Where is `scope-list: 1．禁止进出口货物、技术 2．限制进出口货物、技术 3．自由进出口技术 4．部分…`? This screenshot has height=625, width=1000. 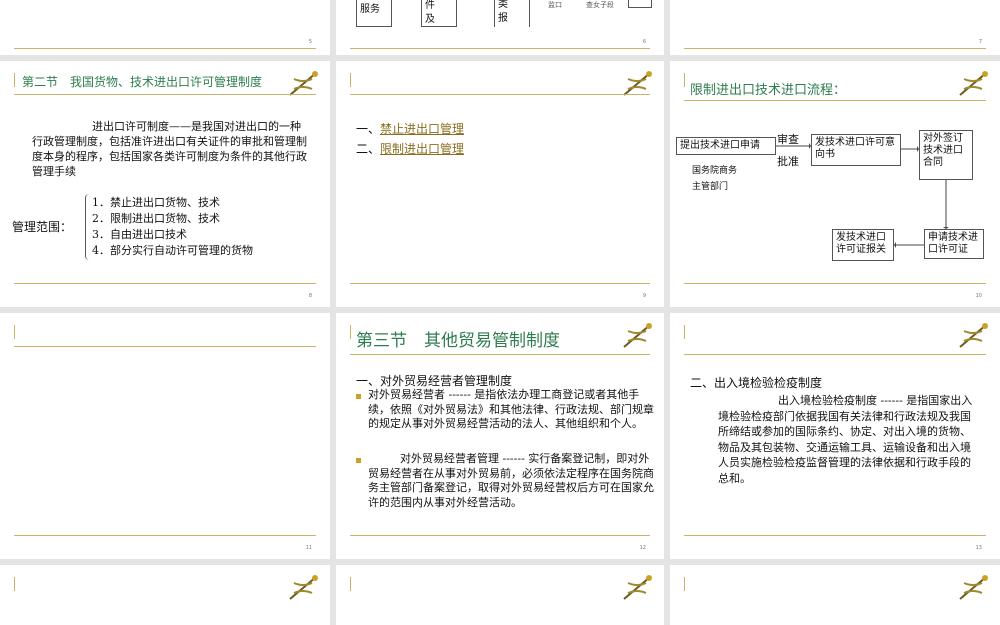 scope-list: 1．禁止进出口货物、技术 2．限制进出口货物、技术 3．自由进出口技术 4．部分… is located at coordinates (172, 227).